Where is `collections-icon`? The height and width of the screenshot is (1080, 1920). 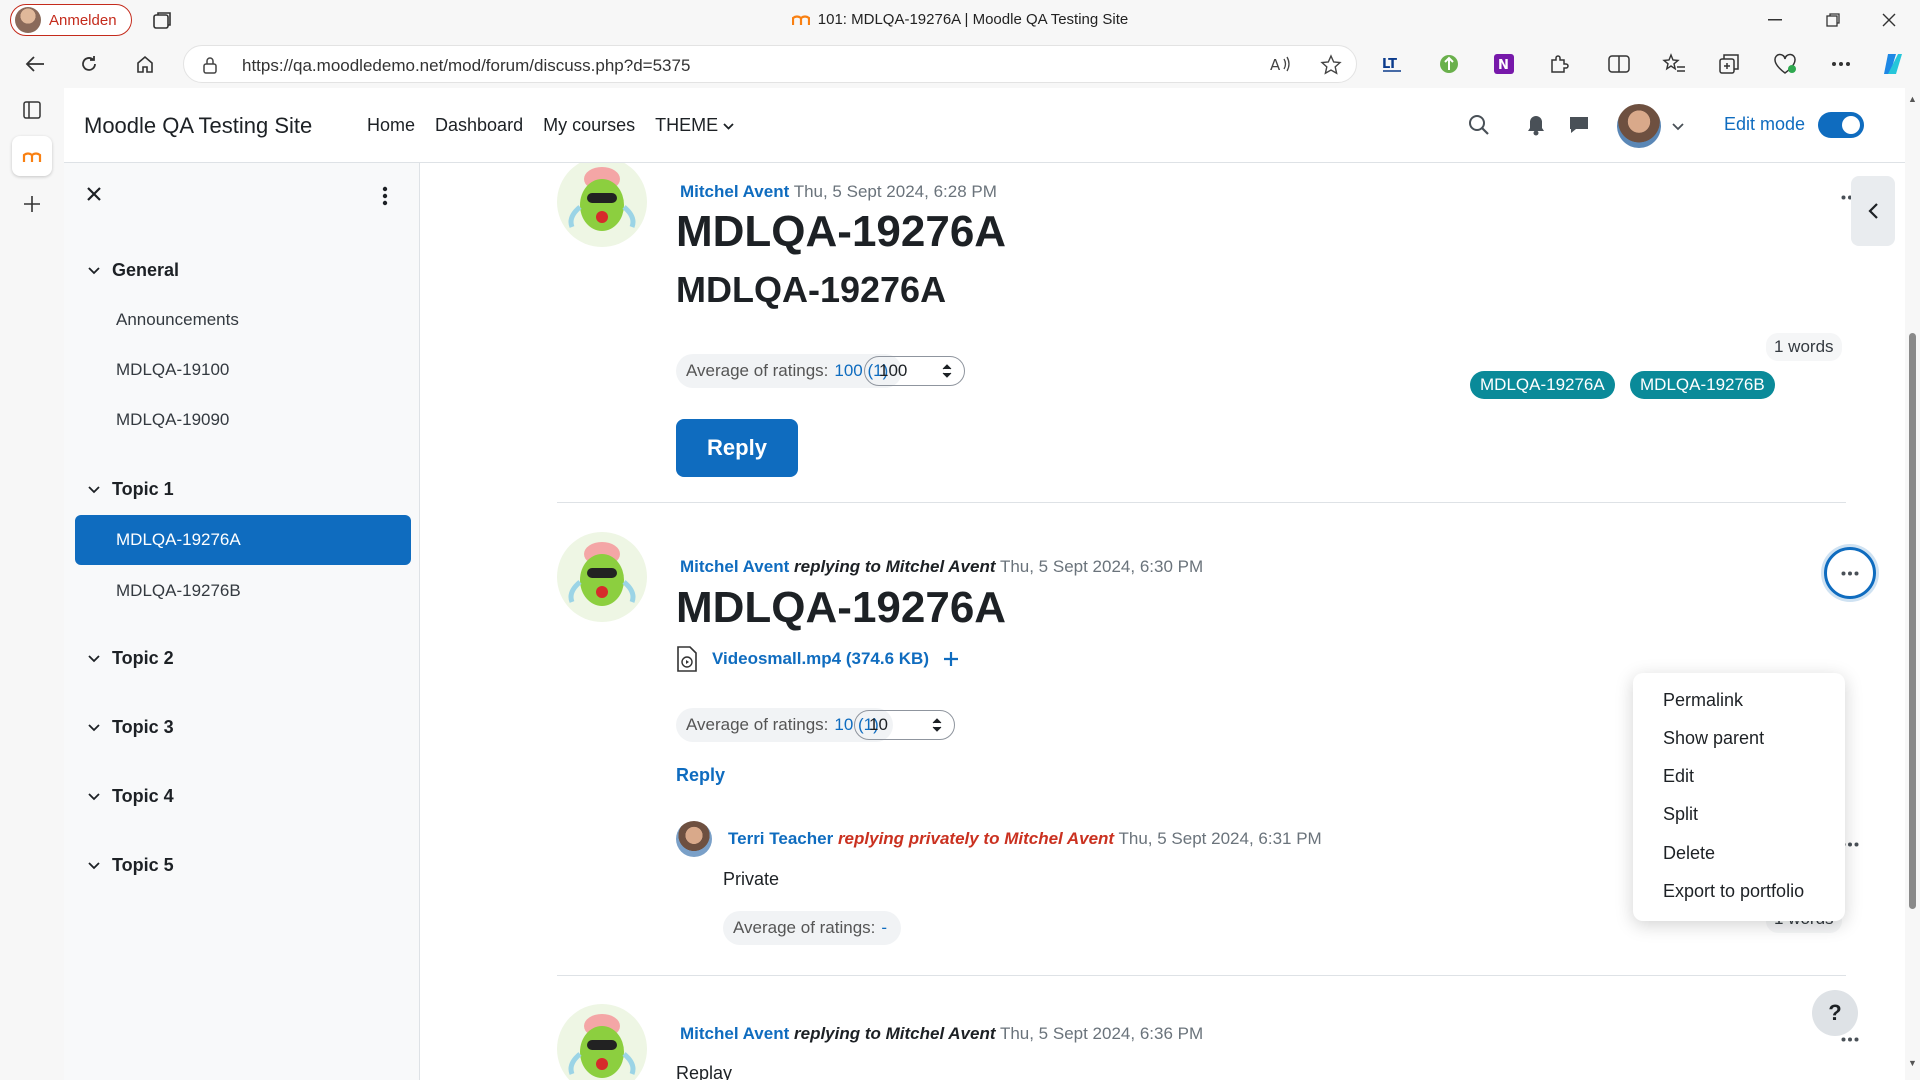
collections-icon is located at coordinates (1729, 64).